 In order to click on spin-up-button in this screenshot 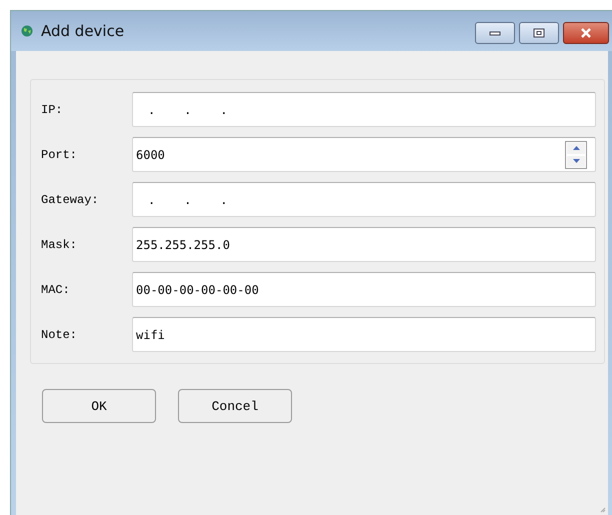, I will do `click(576, 148)`.